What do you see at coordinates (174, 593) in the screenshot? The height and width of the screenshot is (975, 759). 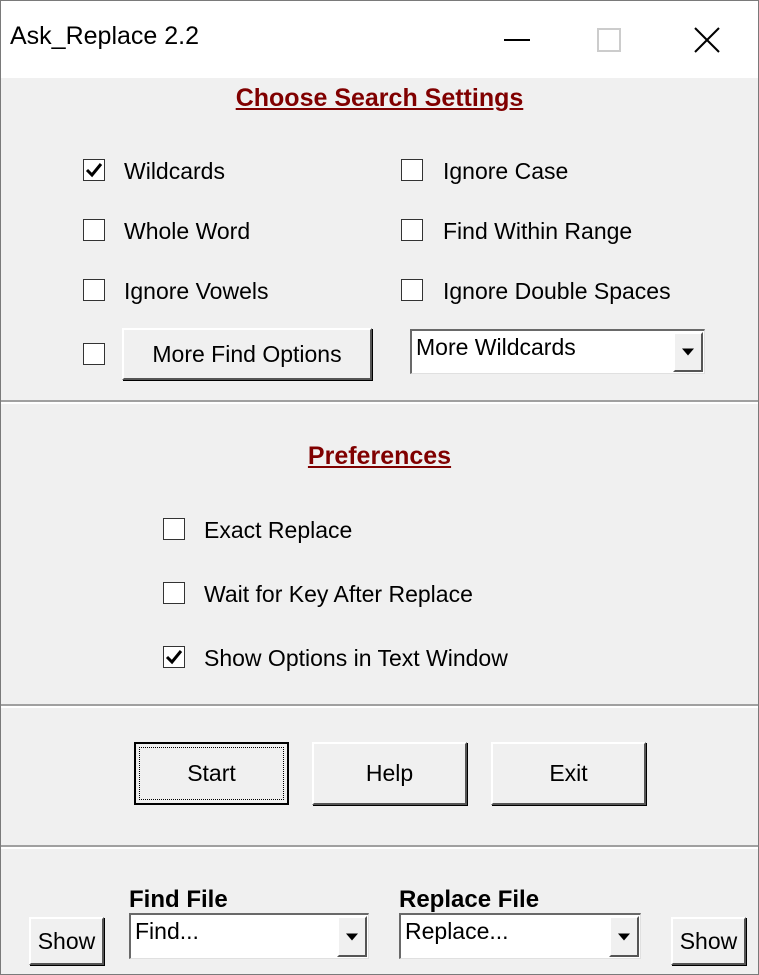 I see `wait-for-key-checkbox` at bounding box center [174, 593].